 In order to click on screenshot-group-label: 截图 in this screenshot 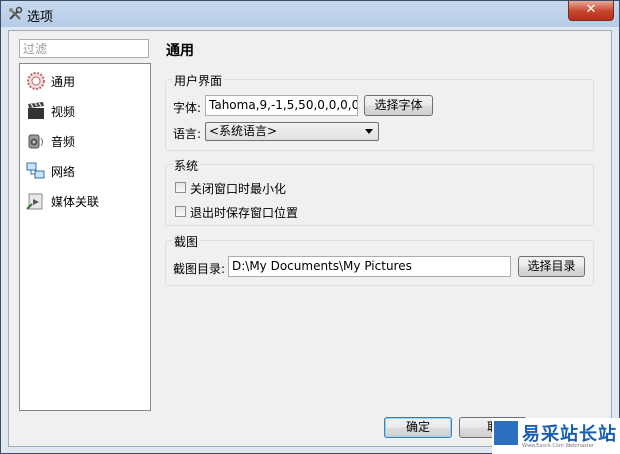, I will do `click(186, 241)`.